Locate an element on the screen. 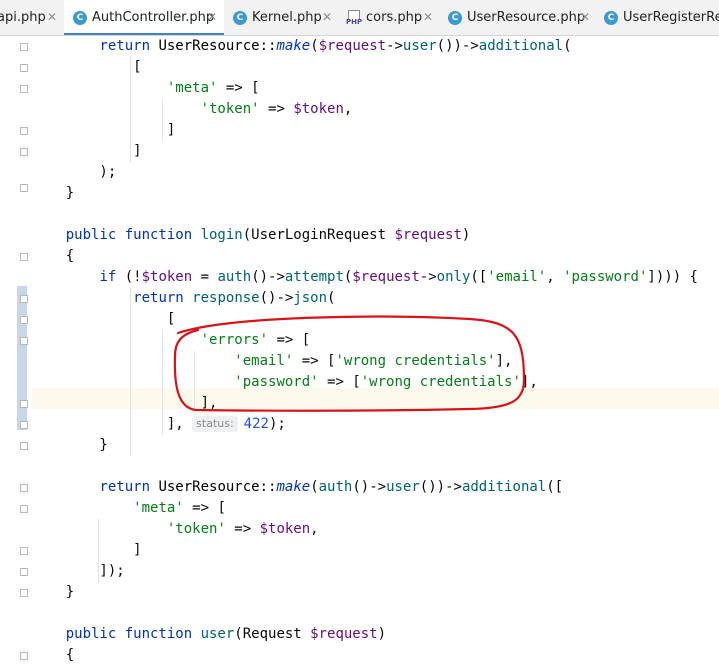 The height and width of the screenshot is (666, 719). code-line: 'email' => ['wrong credentials'], is located at coordinates (272, 361).